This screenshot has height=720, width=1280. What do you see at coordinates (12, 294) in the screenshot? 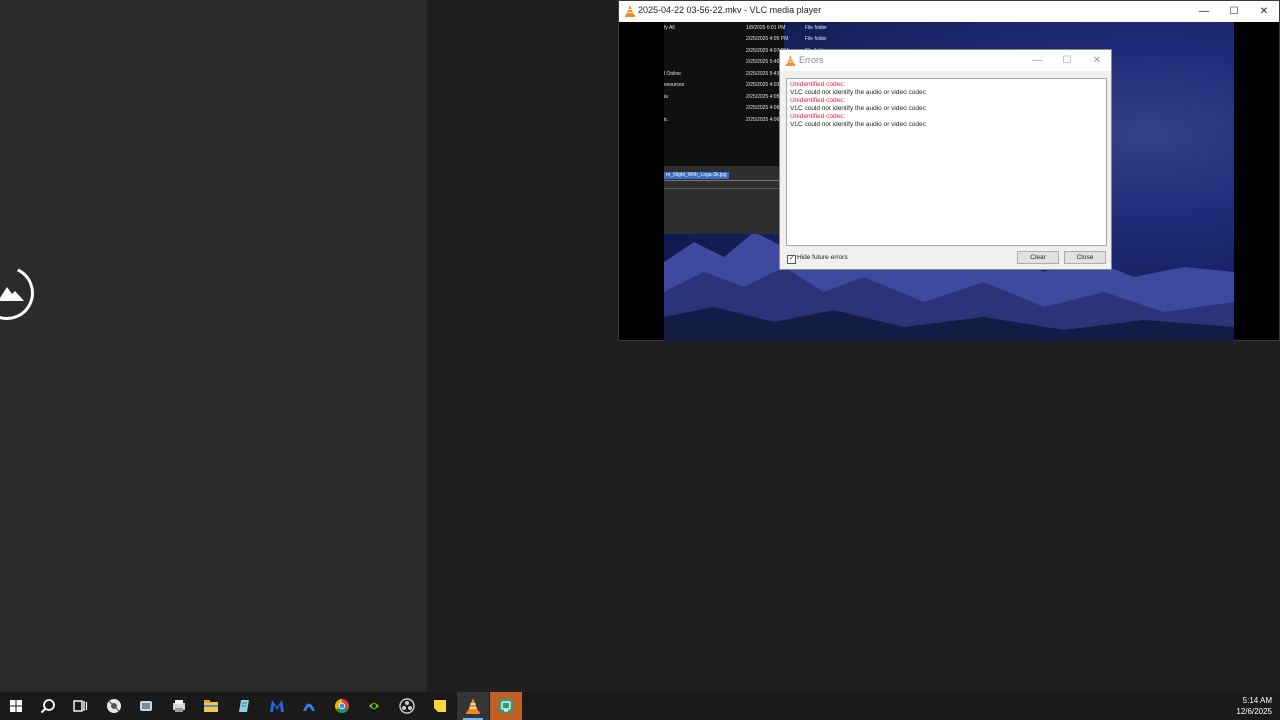
I see `image-placeholder-icon` at bounding box center [12, 294].